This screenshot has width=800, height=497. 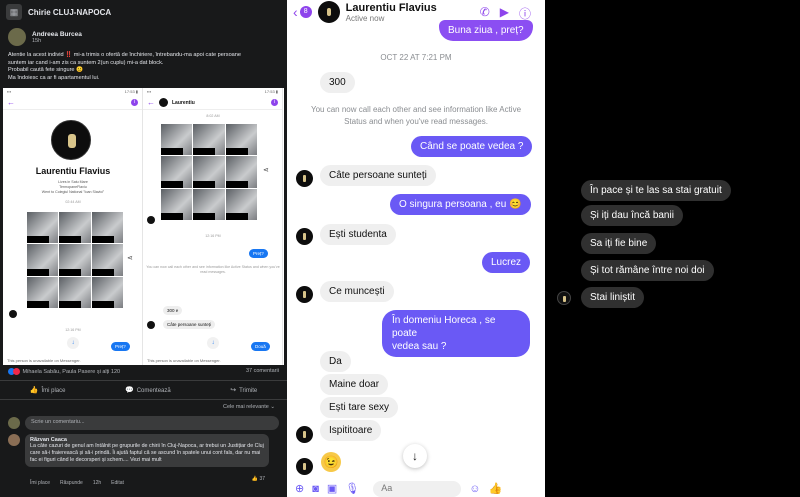 What do you see at coordinates (315, 489) in the screenshot?
I see `camera-icon: ◙` at bounding box center [315, 489].